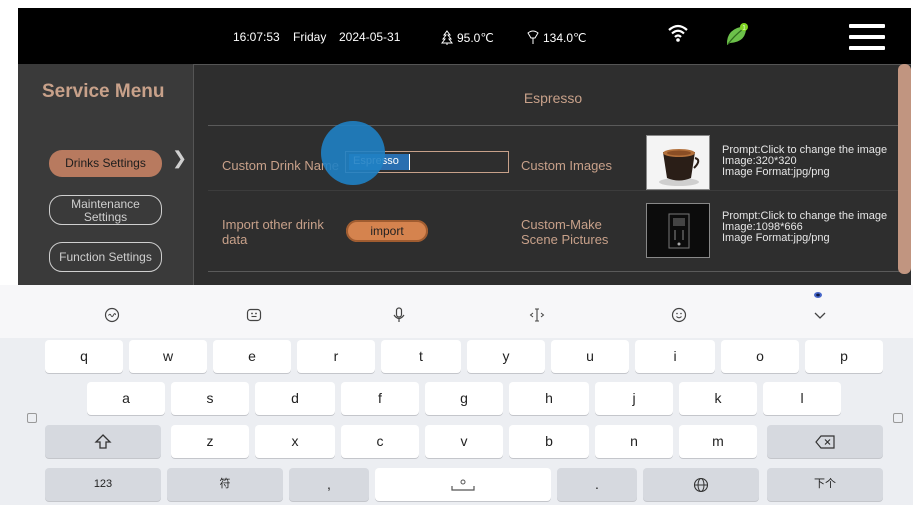 The width and height of the screenshot is (913, 505). Describe the element at coordinates (718, 398) in the screenshot. I see `key-k: k` at that location.